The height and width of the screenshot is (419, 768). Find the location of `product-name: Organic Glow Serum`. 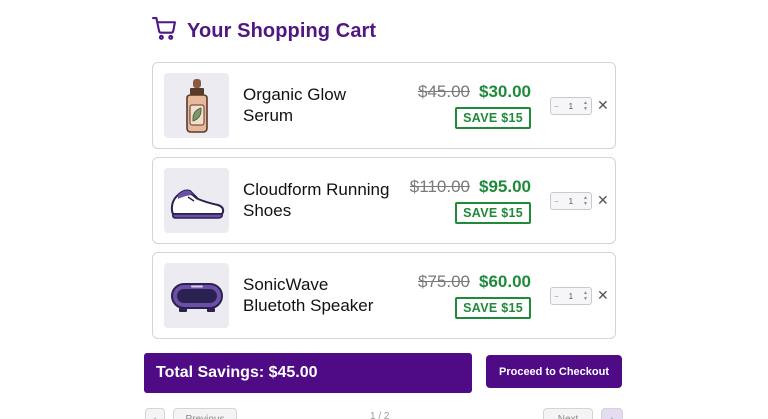

product-name: Organic Glow Serum is located at coordinates (318, 105).